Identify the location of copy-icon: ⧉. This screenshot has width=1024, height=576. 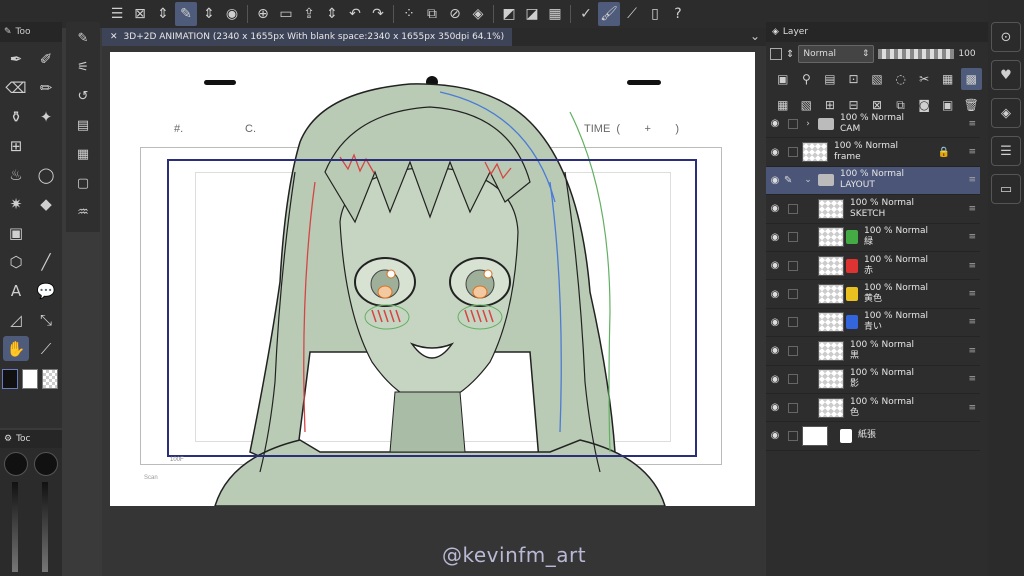
(432, 14).